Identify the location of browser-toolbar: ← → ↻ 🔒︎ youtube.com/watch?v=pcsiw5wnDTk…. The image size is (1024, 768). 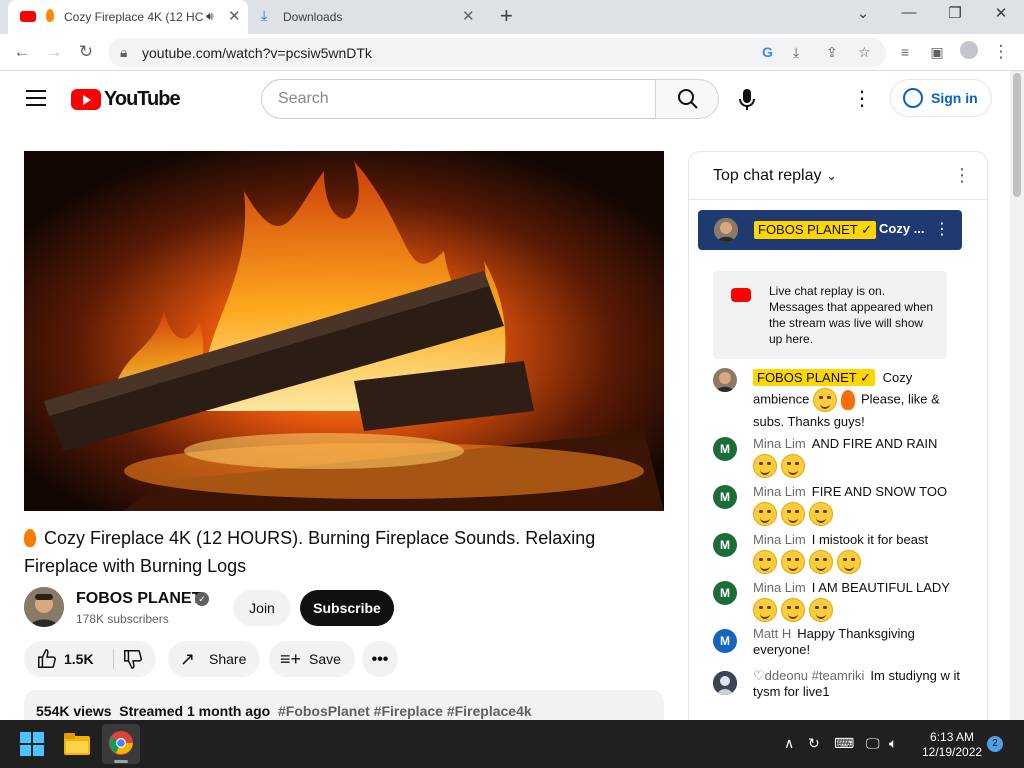
(512, 52).